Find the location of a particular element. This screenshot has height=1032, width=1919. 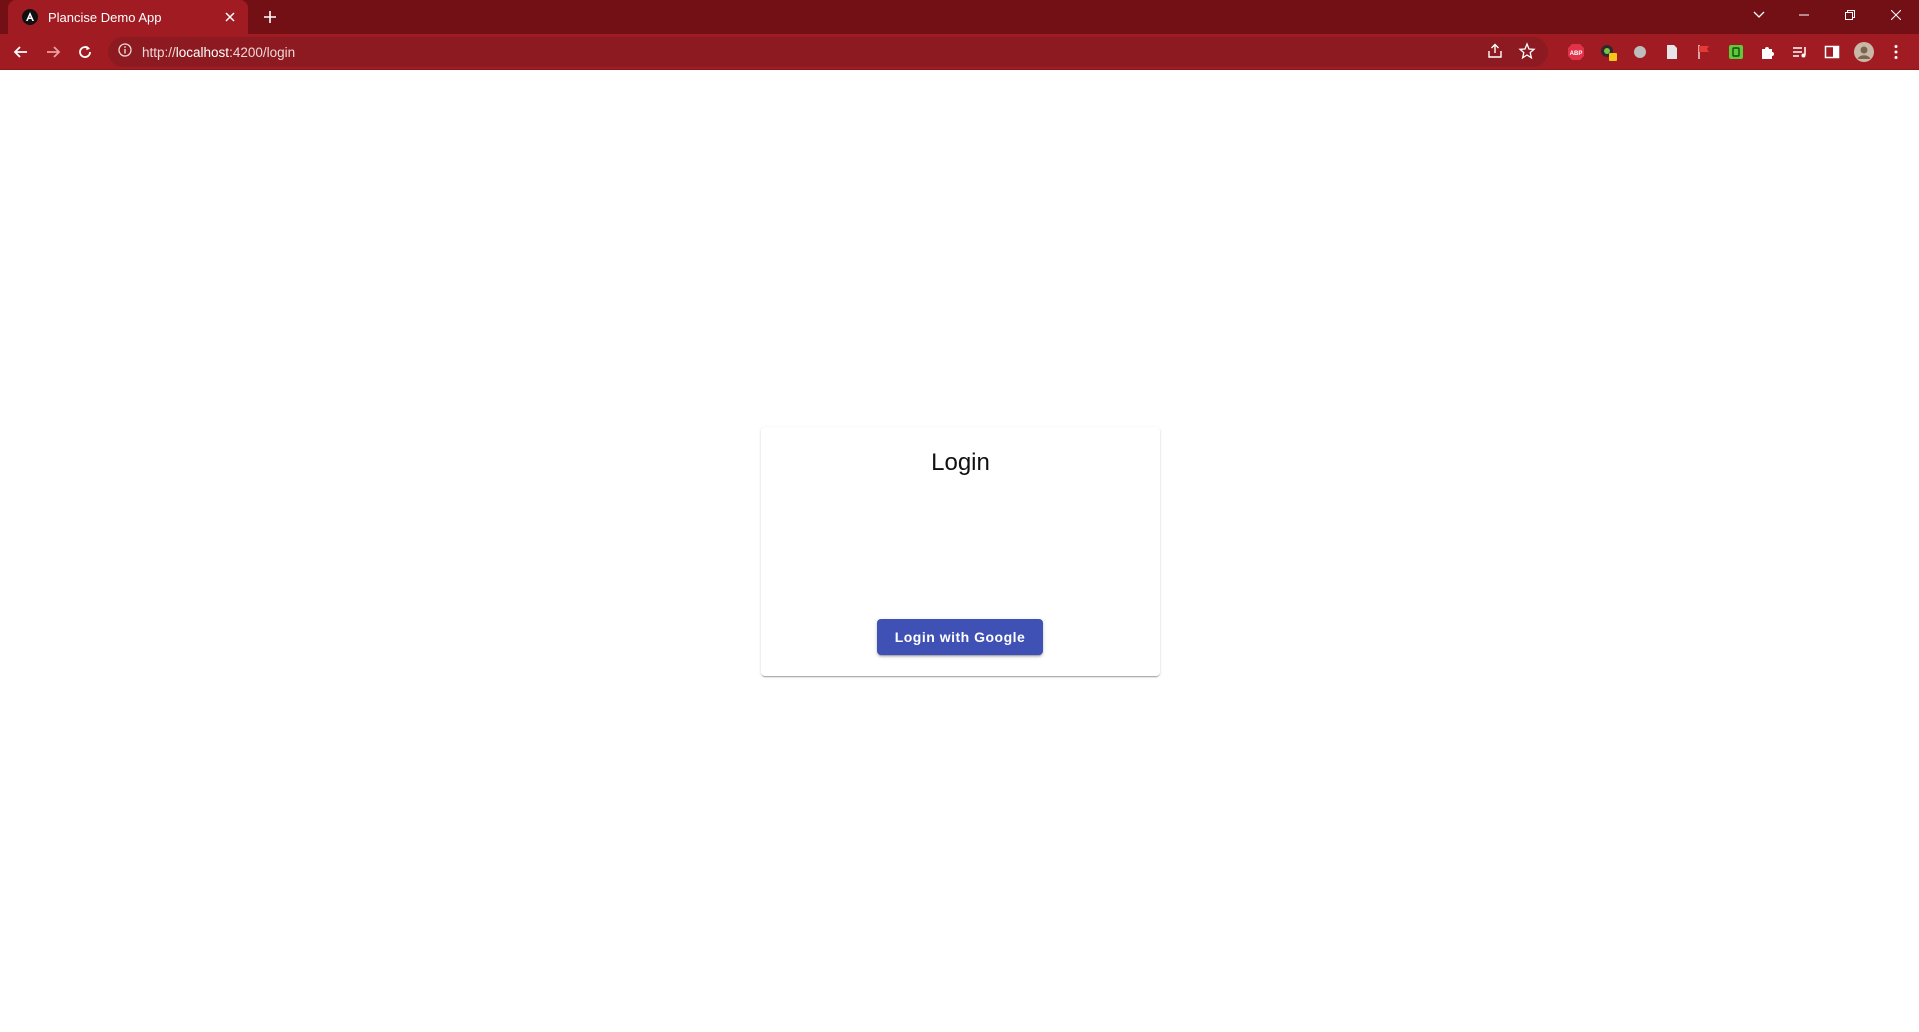

chrome-menu-icon is located at coordinates (1896, 52).